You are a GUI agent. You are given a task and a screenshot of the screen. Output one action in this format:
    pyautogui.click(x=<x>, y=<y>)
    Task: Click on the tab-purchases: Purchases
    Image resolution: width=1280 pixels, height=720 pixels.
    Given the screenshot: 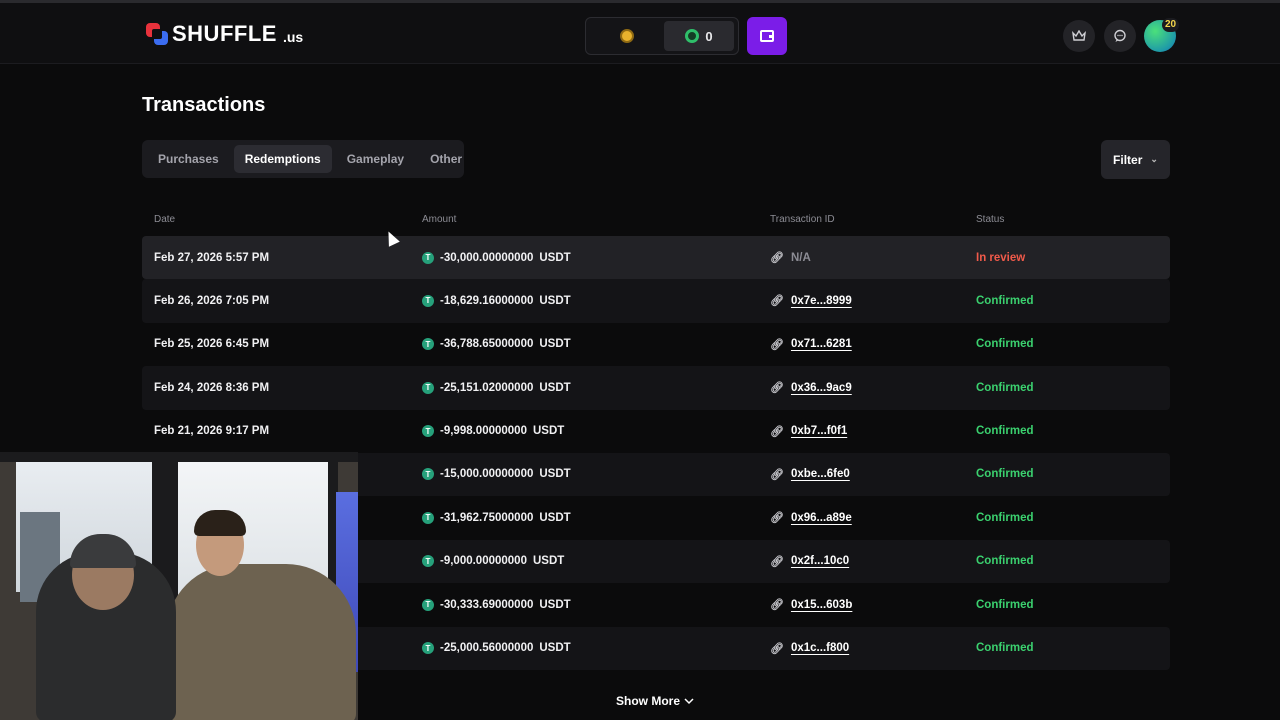 What is the action you would take?
    pyautogui.click(x=188, y=159)
    